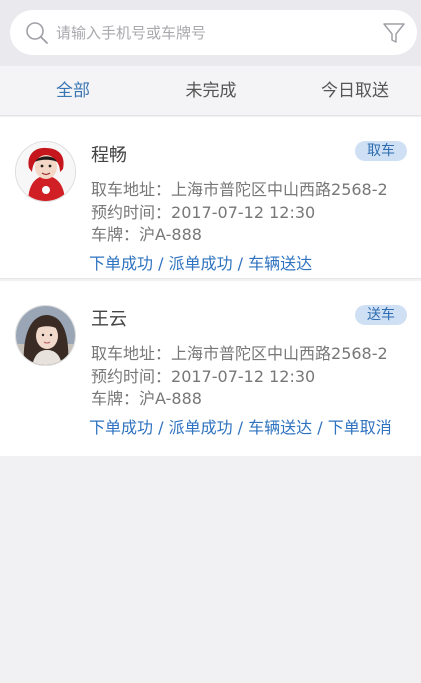 This screenshot has height=683, width=421. I want to click on filter-icon, so click(394, 33).